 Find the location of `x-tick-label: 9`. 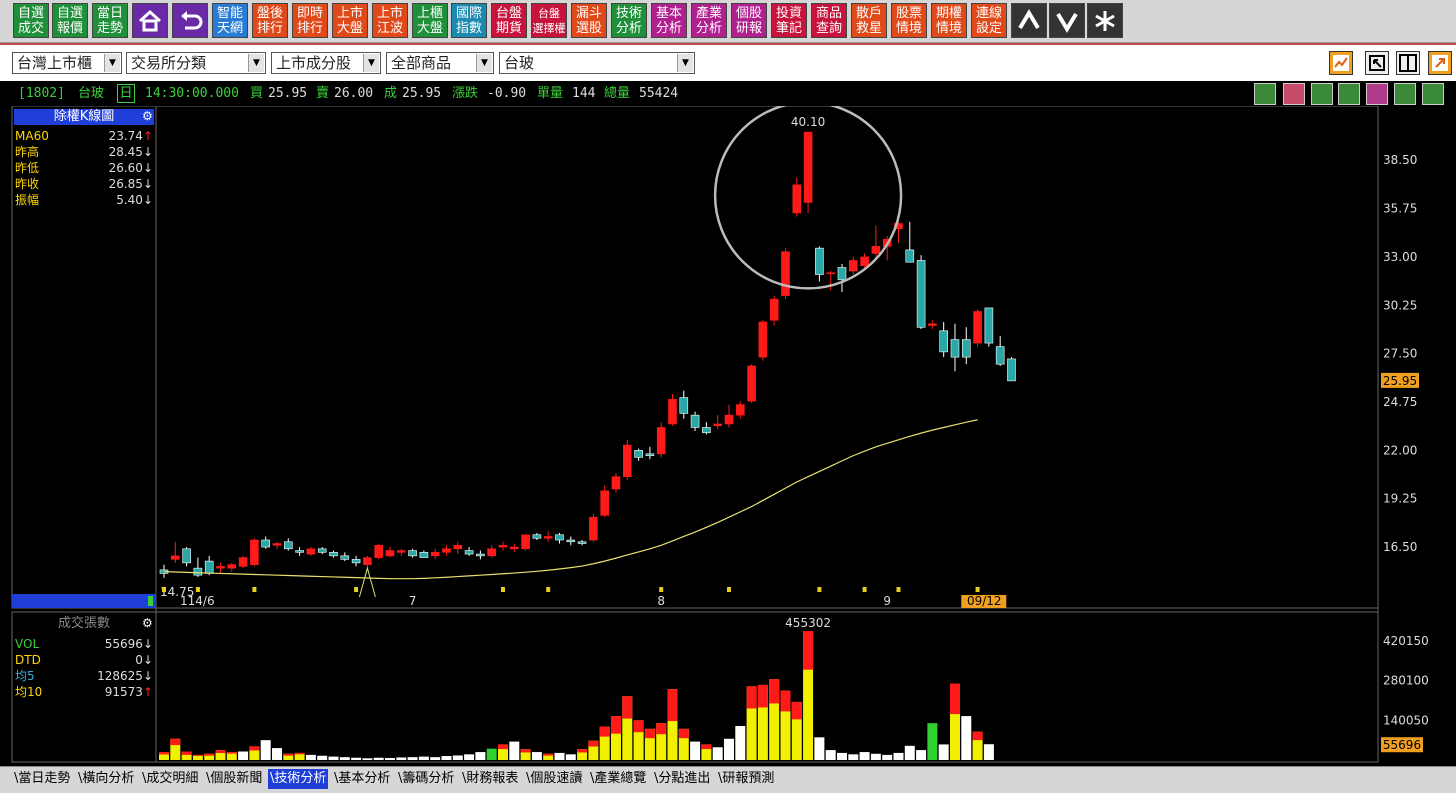

x-tick-label: 9 is located at coordinates (887, 601).